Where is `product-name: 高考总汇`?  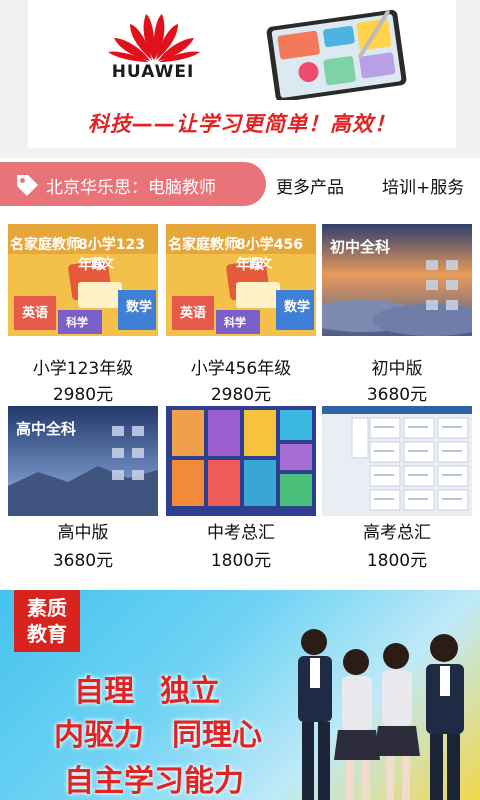
product-name: 高考总汇 is located at coordinates (397, 533).